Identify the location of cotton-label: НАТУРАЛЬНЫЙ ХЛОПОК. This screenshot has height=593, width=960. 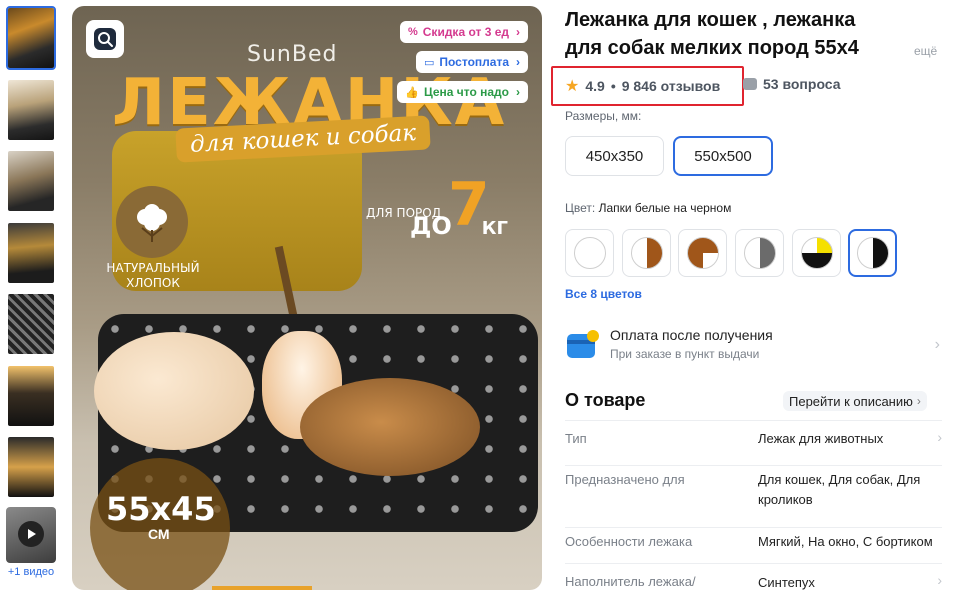
(153, 276).